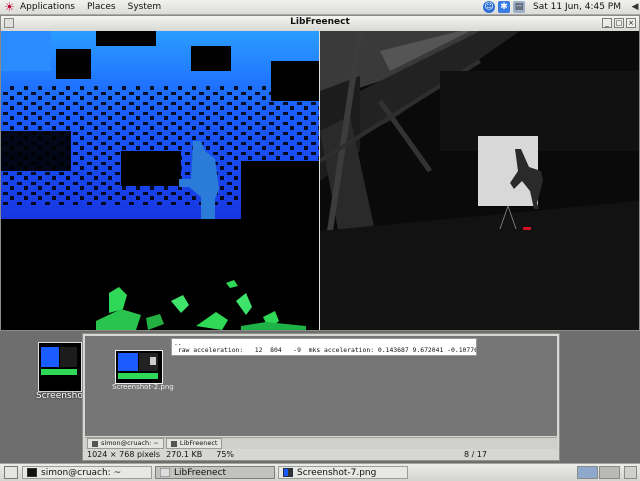 This screenshot has width=640, height=481. I want to click on workspace-switcher, so click(598, 472).